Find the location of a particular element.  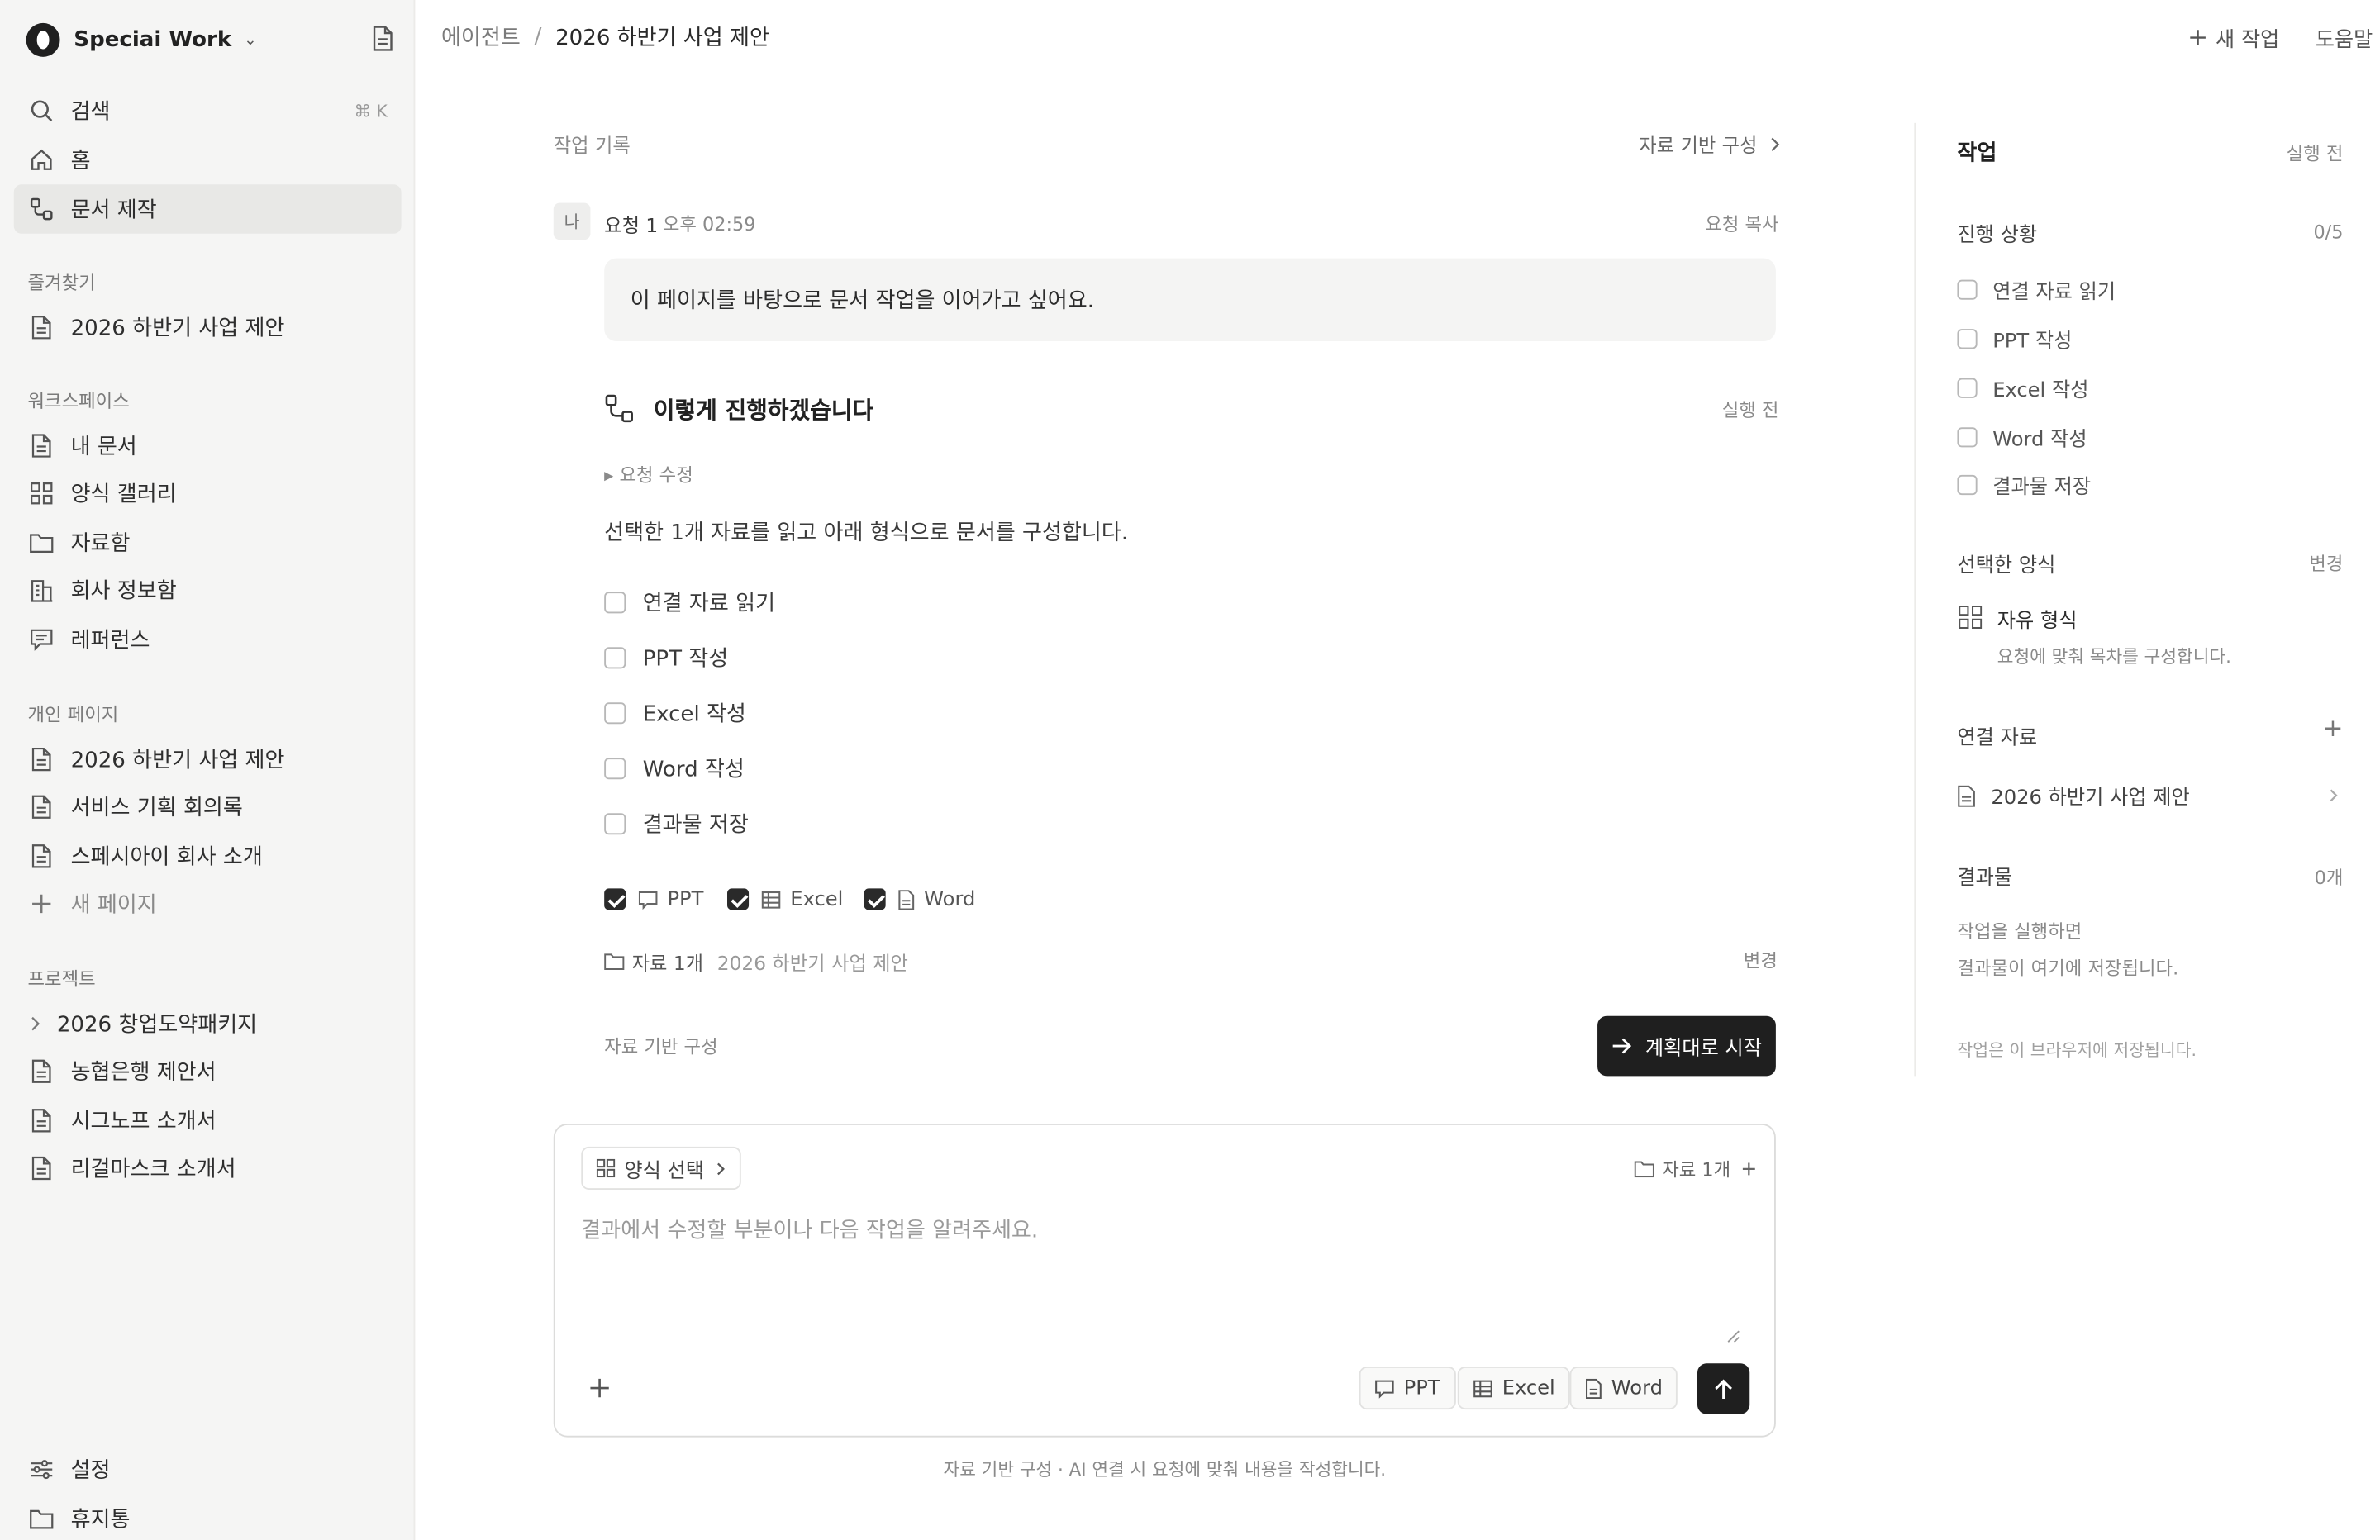

plan-step: PPT 작성 is located at coordinates (666, 658).